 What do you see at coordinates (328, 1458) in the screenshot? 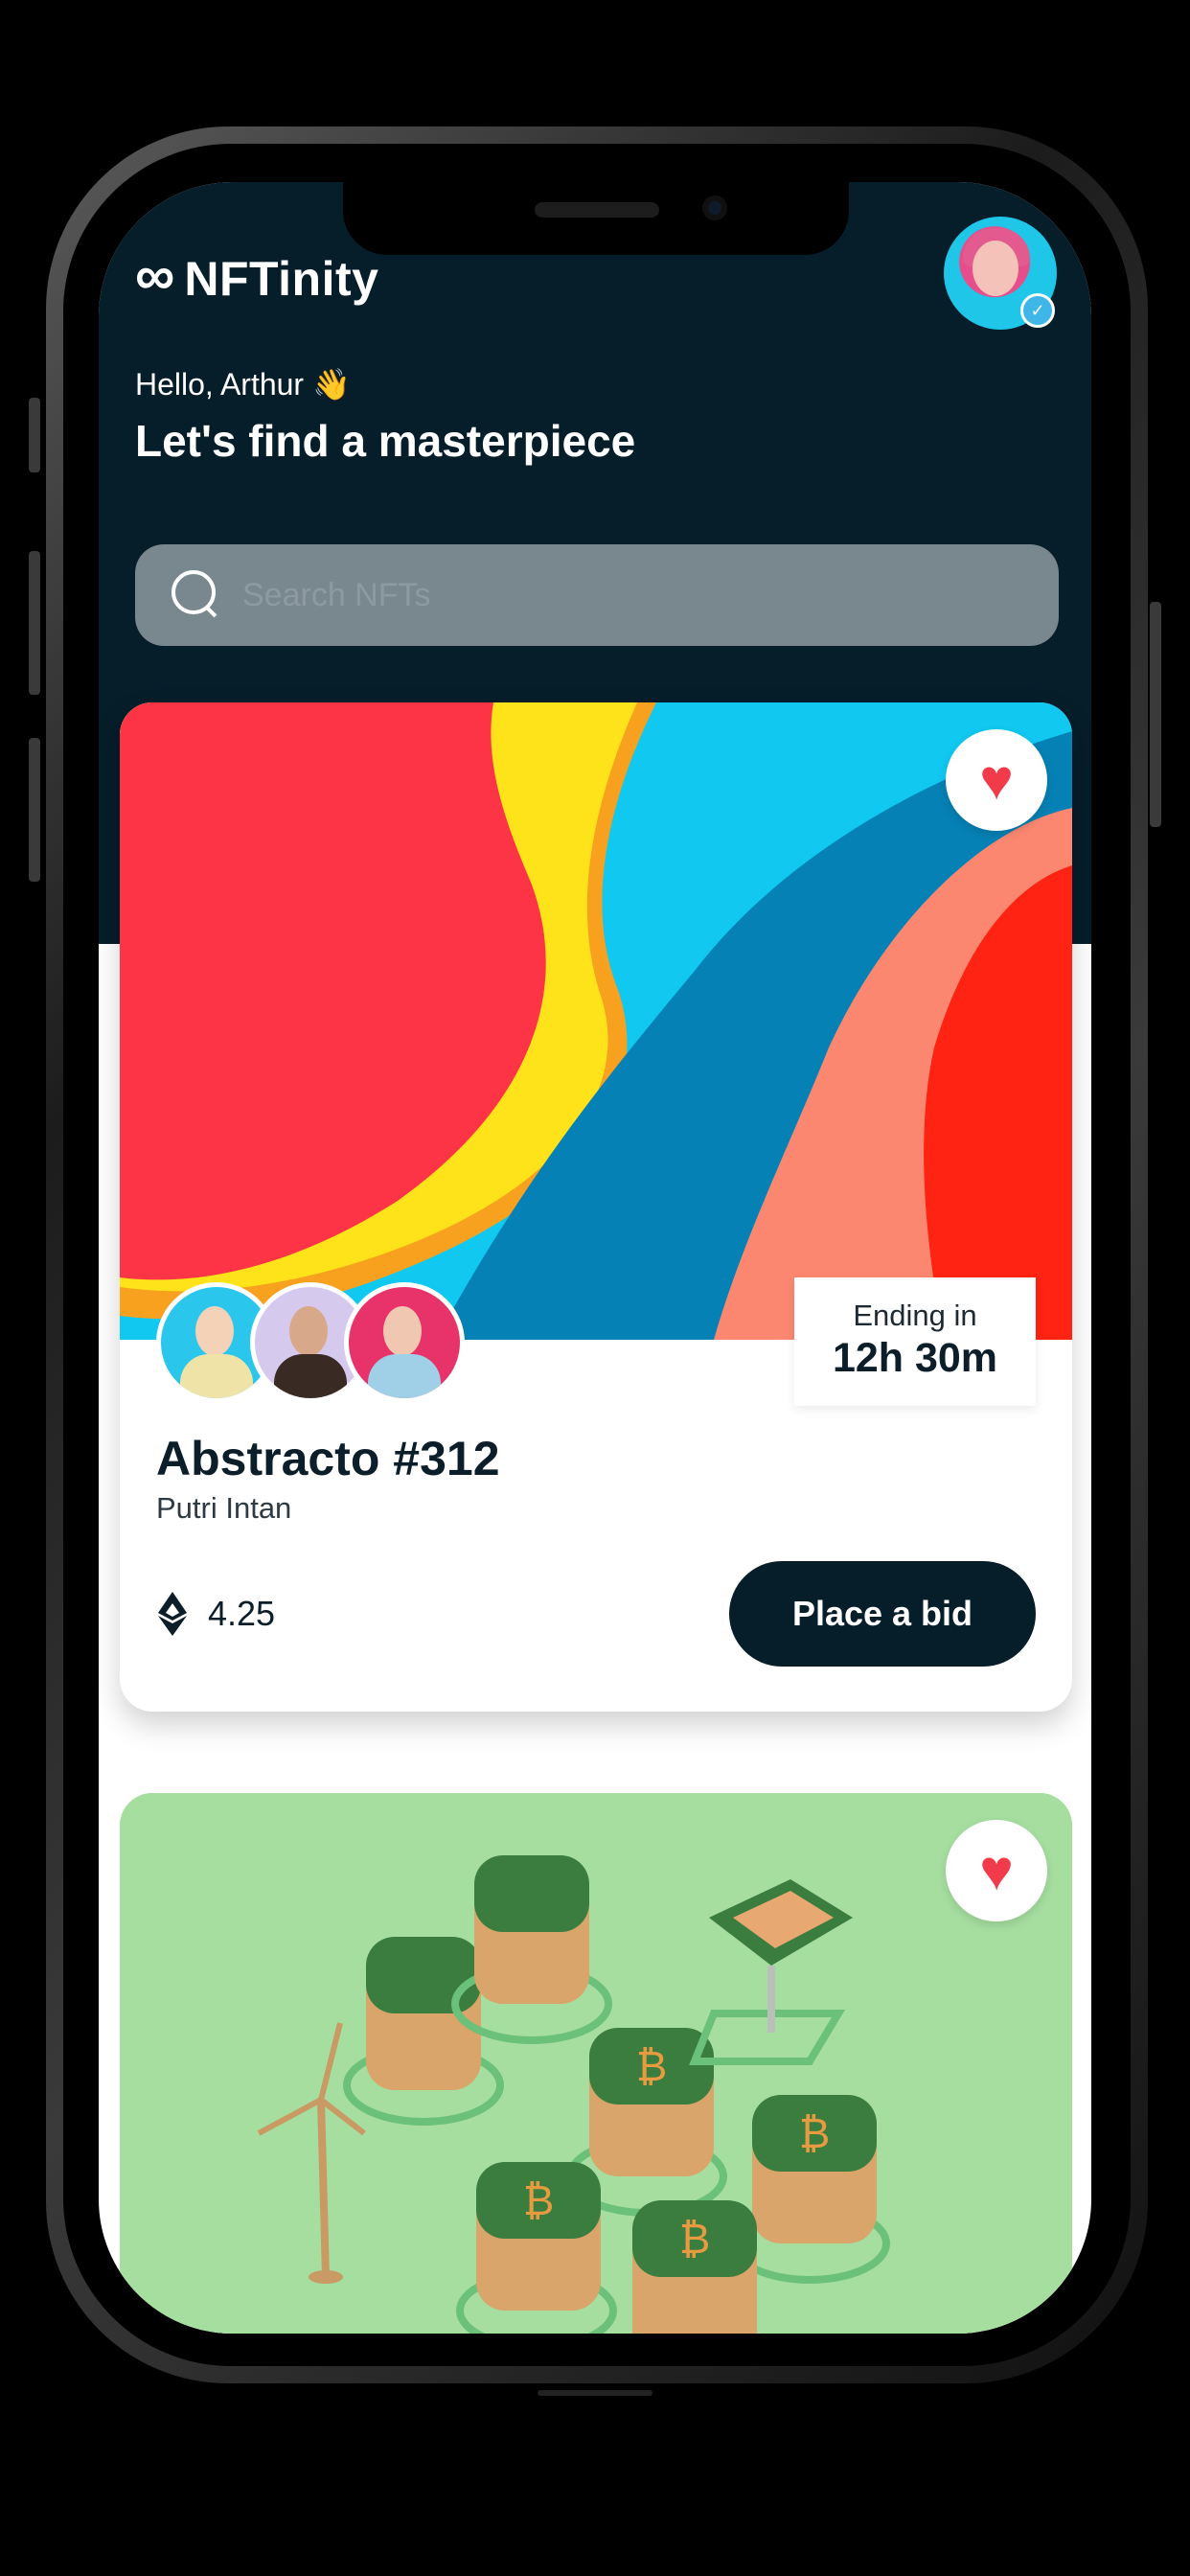
I see `nft-title: Abstracto #312` at bounding box center [328, 1458].